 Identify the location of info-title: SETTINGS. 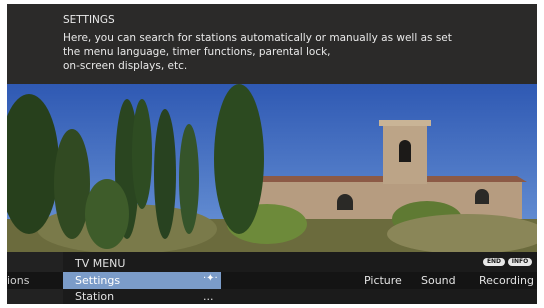
(89, 20).